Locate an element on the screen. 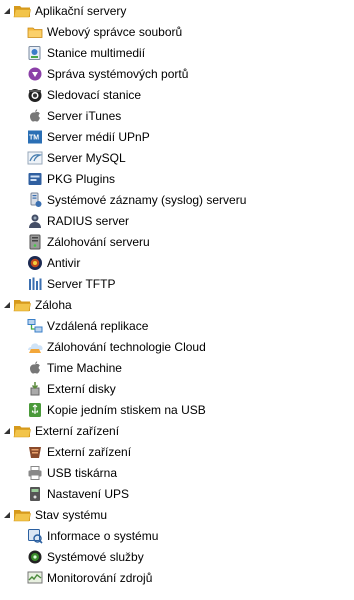  tree-item: Správa systémových portů is located at coordinates (94, 74).